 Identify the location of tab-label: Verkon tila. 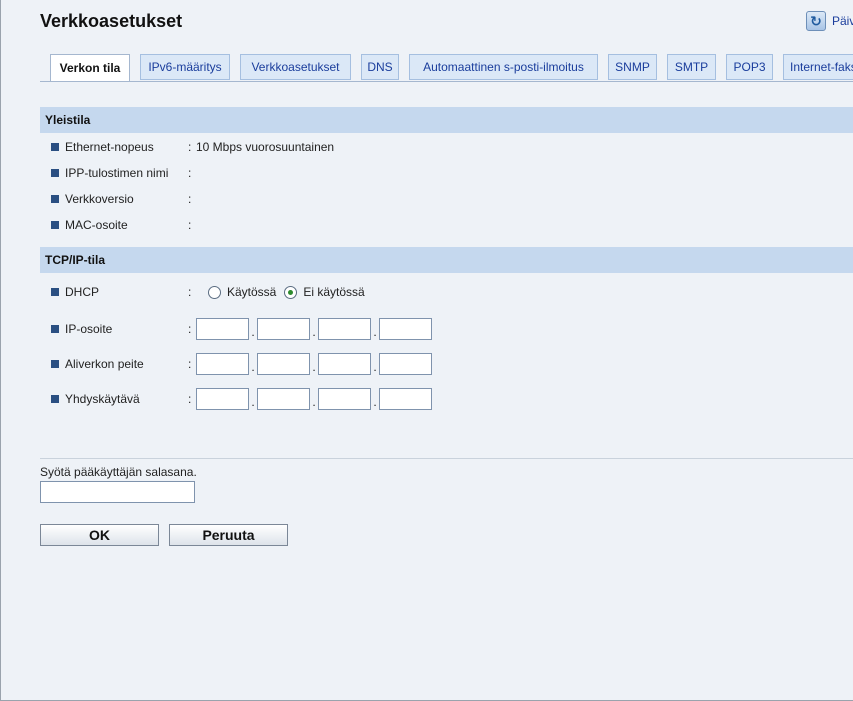
(90, 68).